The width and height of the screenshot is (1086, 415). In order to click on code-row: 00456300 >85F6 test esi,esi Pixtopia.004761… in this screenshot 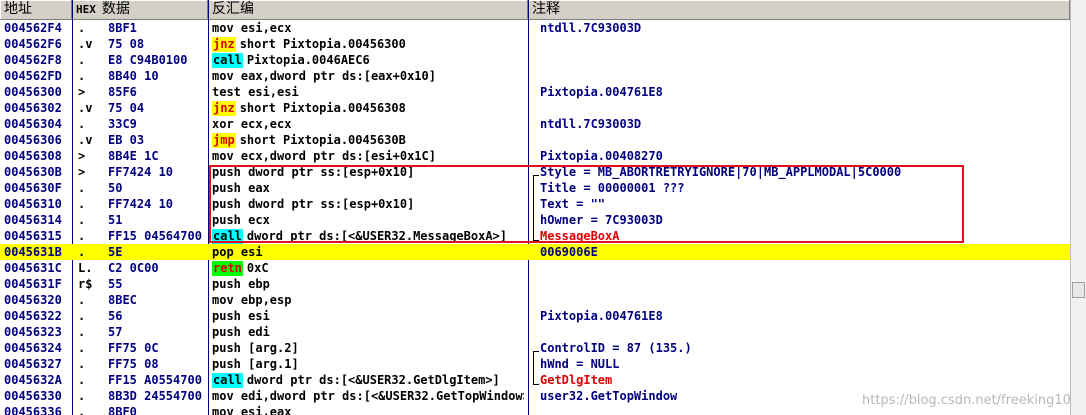, I will do `click(535, 92)`.